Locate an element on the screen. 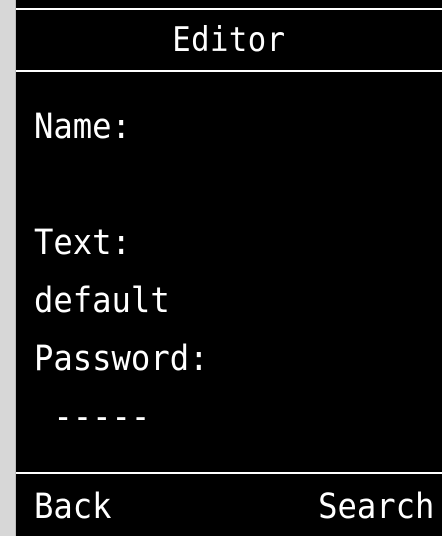 The height and width of the screenshot is (536, 442). name-field is located at coordinates (209, 186).